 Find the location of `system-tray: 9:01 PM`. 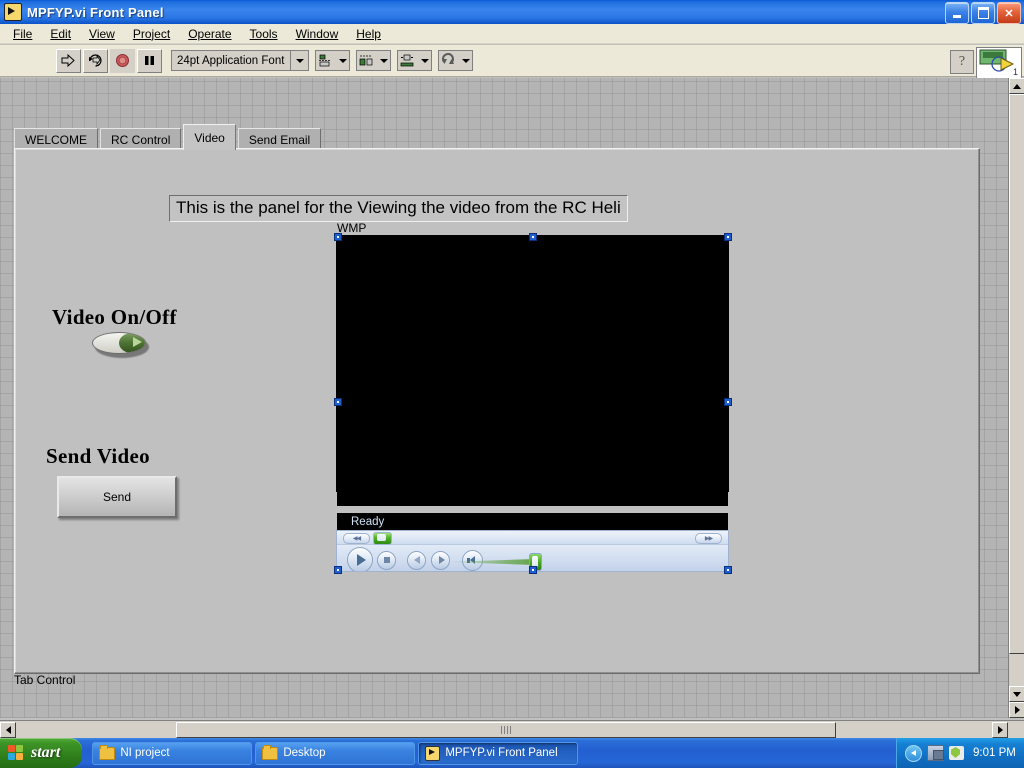

system-tray: 9:01 PM is located at coordinates (960, 753).